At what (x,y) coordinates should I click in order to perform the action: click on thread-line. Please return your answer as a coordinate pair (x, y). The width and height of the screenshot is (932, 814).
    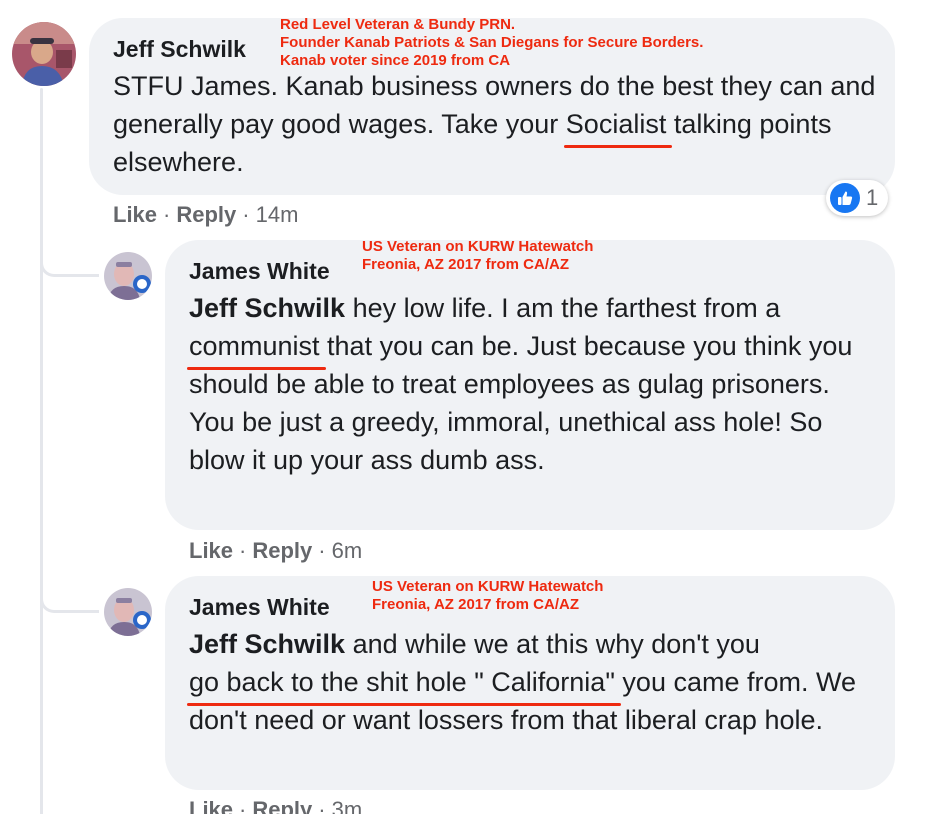
    Looking at the image, I should click on (41, 451).